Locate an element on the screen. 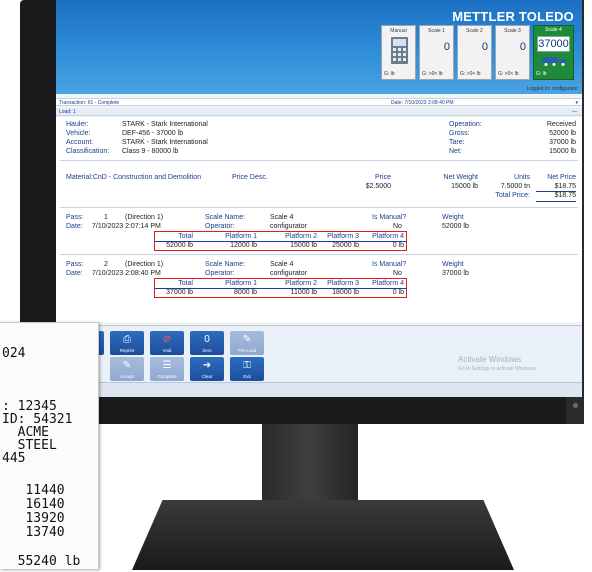 The width and height of the screenshot is (592, 572). accept-button: ✎ Accept is located at coordinates (127, 369).